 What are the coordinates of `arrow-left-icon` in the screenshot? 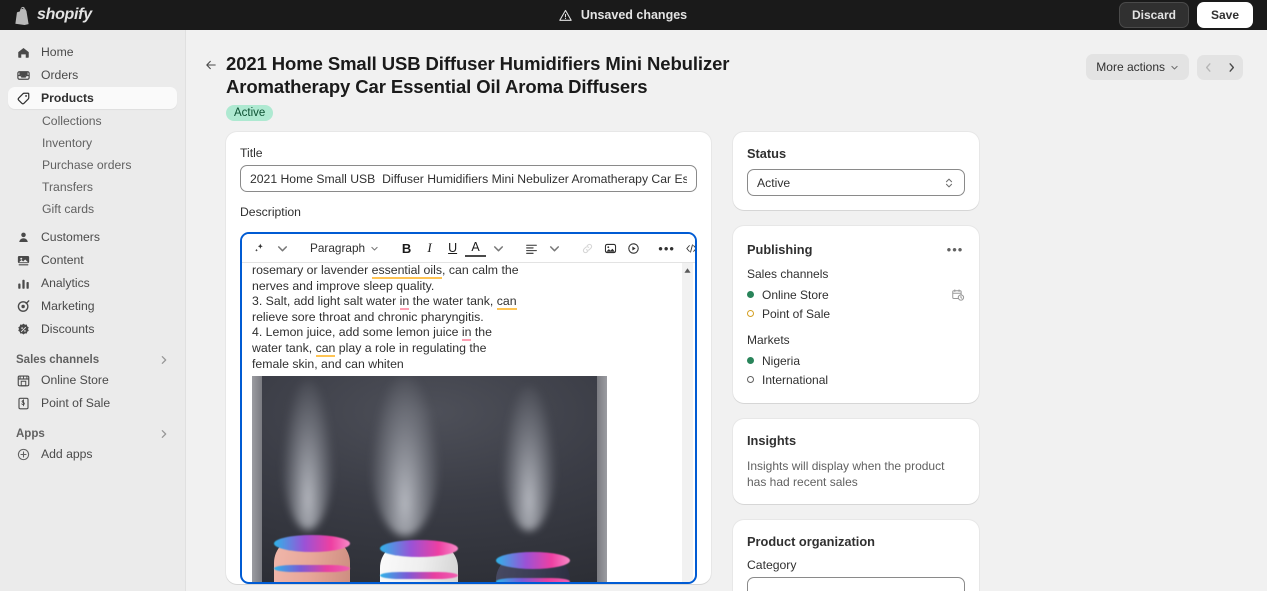 It's located at (211, 65).